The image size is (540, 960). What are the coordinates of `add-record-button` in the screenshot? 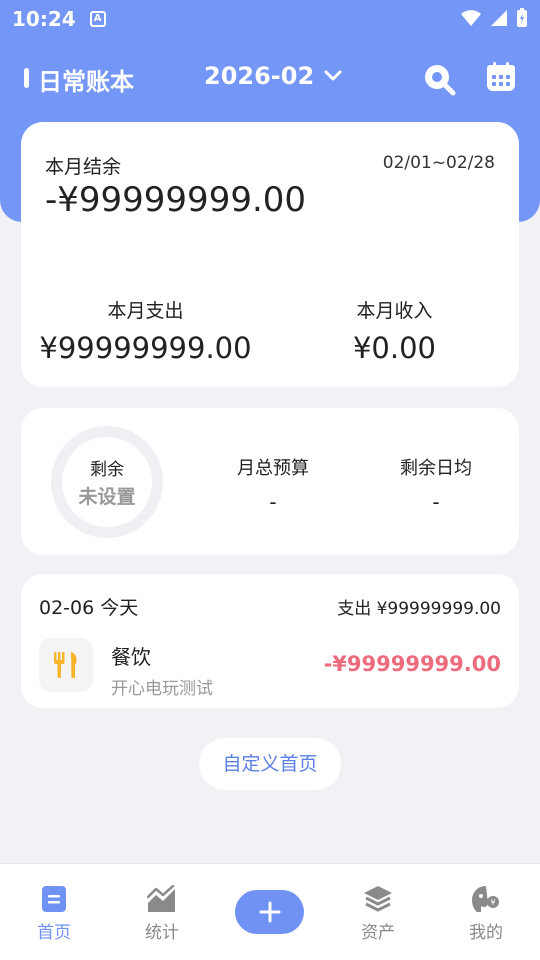 It's located at (269, 912).